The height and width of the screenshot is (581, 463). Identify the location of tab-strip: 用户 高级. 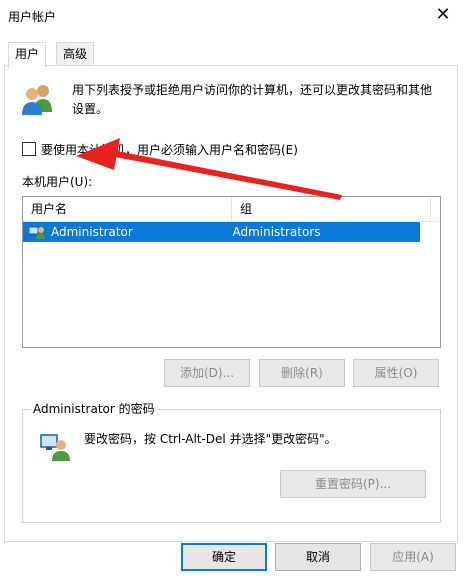
(231, 54).